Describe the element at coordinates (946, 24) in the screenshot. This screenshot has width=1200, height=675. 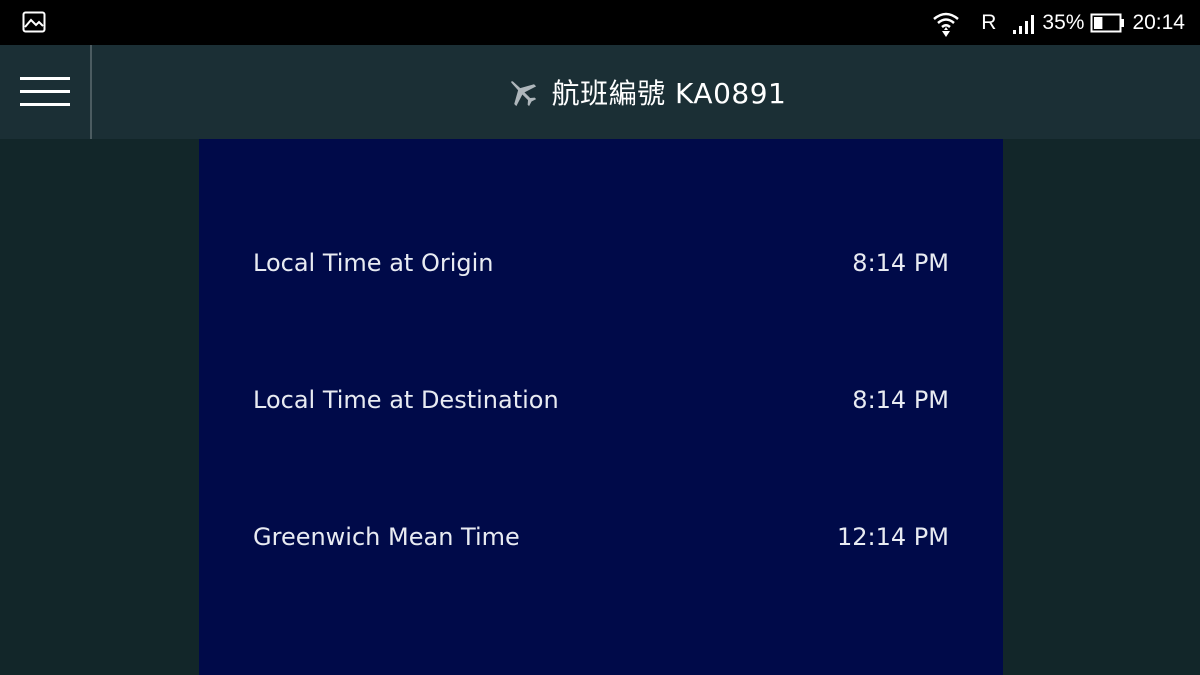
I see `wifi-icon` at that location.